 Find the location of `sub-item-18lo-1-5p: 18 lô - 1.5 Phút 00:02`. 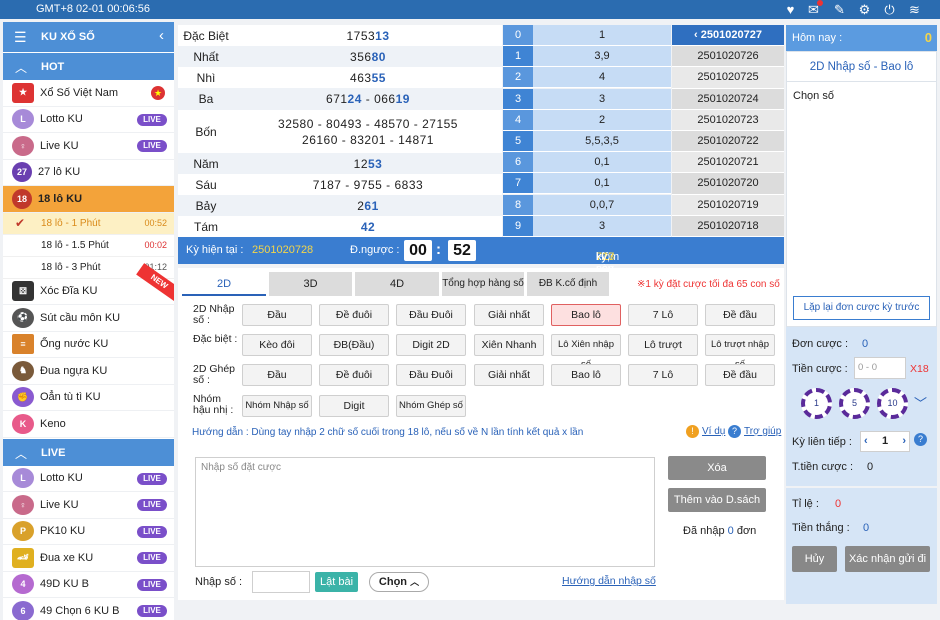

sub-item-18lo-1-5p: 18 lô - 1.5 Phút 00:02 is located at coordinates (88, 245).